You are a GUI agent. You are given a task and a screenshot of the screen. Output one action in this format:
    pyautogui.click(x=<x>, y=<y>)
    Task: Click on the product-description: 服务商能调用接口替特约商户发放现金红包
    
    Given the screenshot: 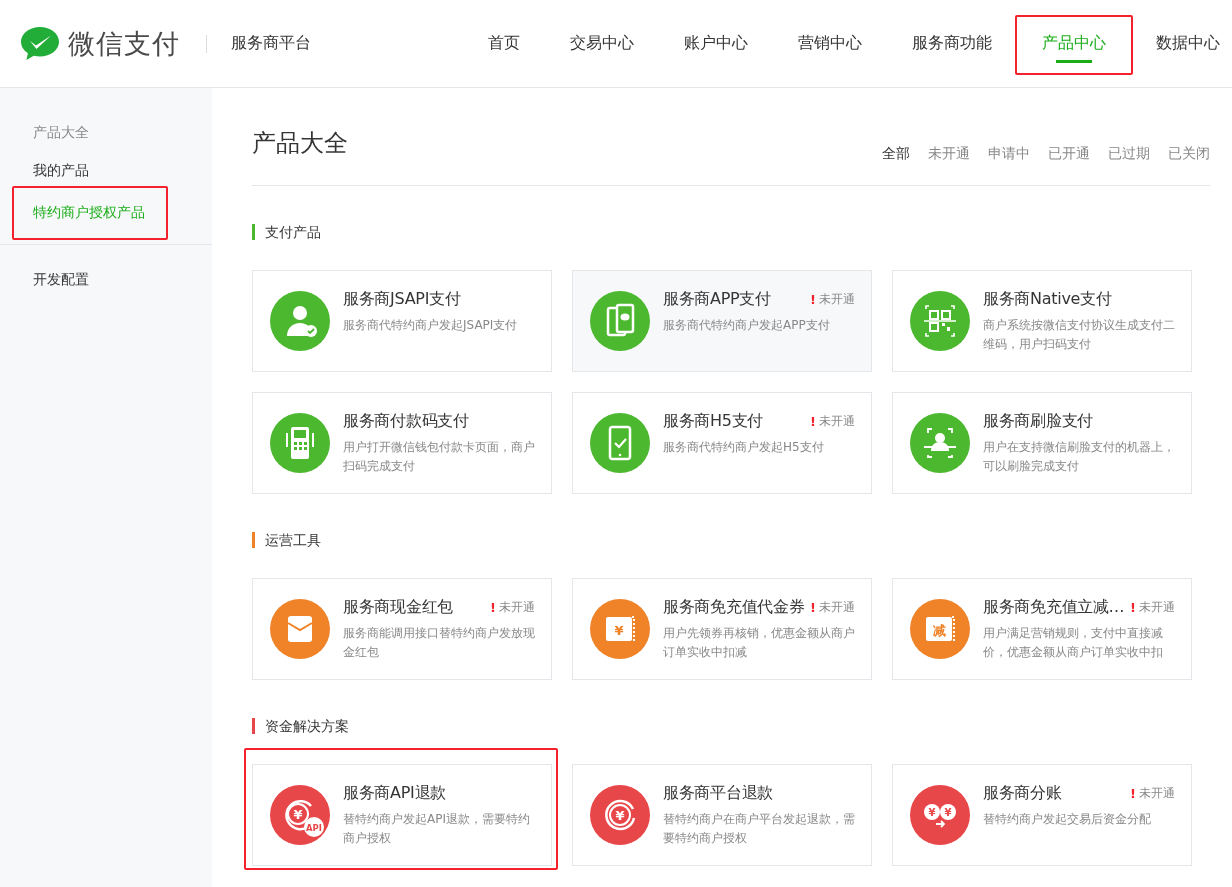 What is the action you would take?
    pyautogui.click(x=439, y=643)
    